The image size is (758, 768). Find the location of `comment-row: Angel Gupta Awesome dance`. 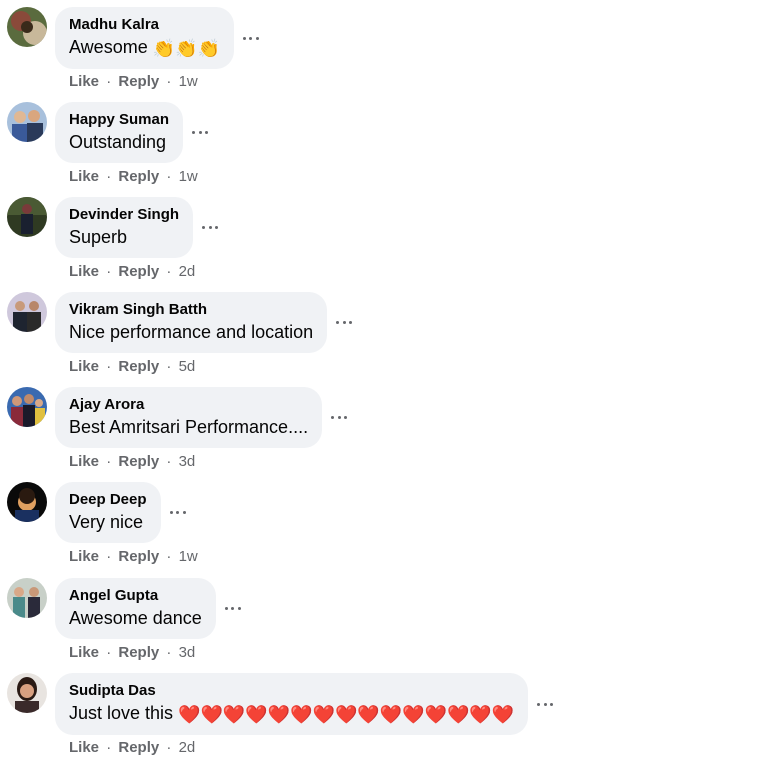

comment-row: Angel Gupta Awesome dance is located at coordinates (148, 608).